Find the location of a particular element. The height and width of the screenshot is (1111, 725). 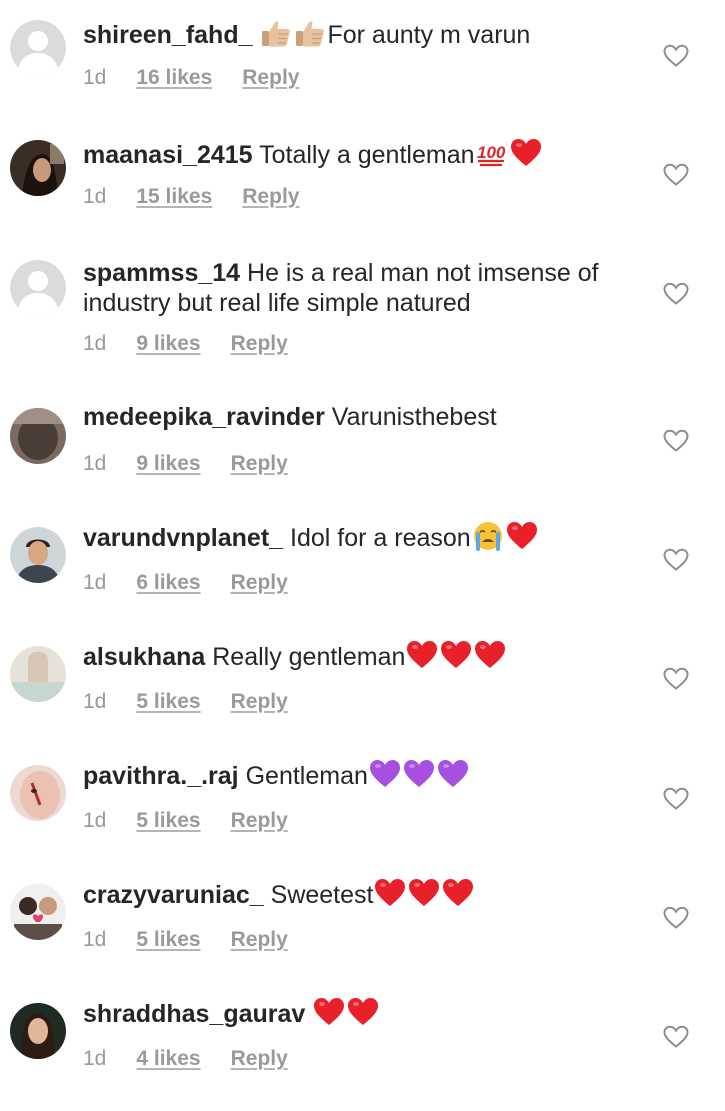

username-link: pavithra._.raj is located at coordinates (161, 776).